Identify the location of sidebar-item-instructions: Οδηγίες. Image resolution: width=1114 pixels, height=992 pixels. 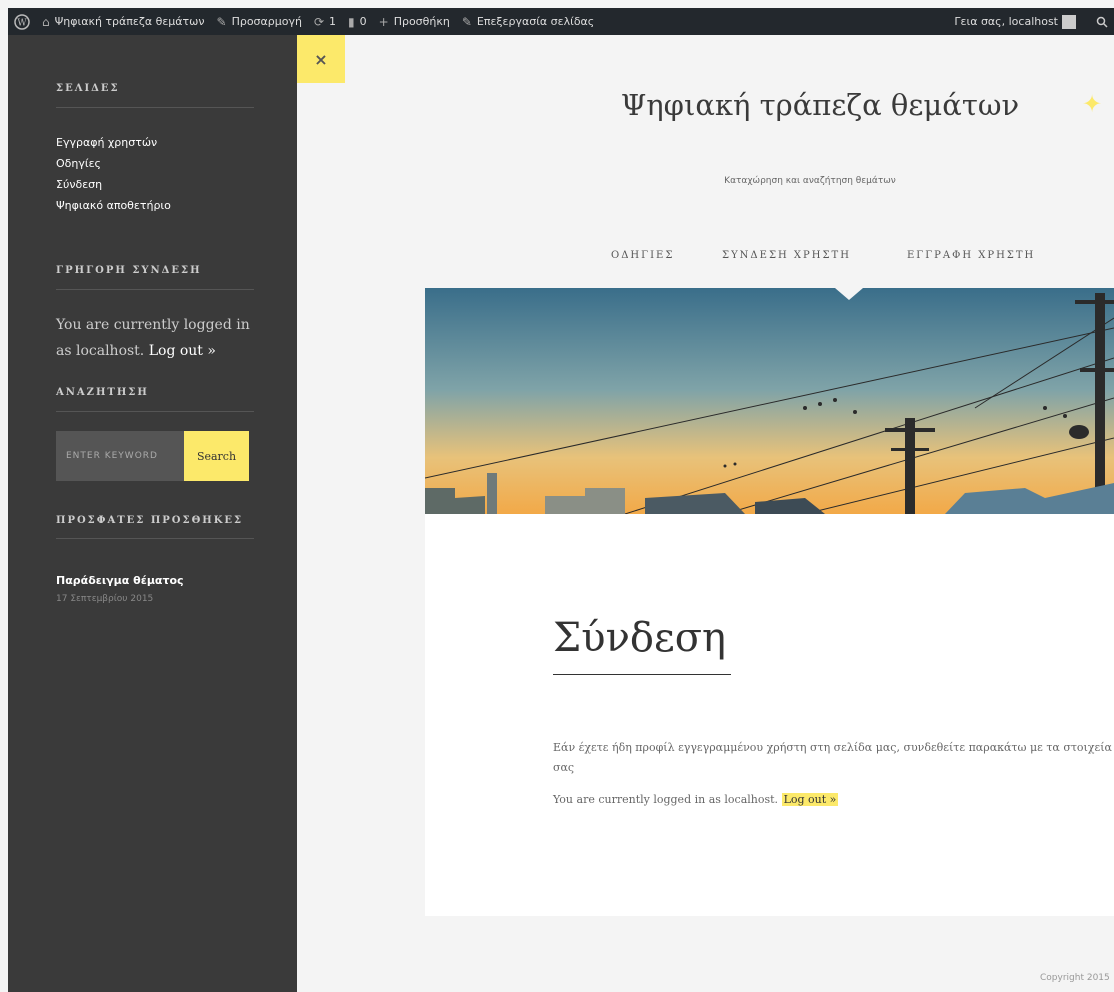
(78, 163).